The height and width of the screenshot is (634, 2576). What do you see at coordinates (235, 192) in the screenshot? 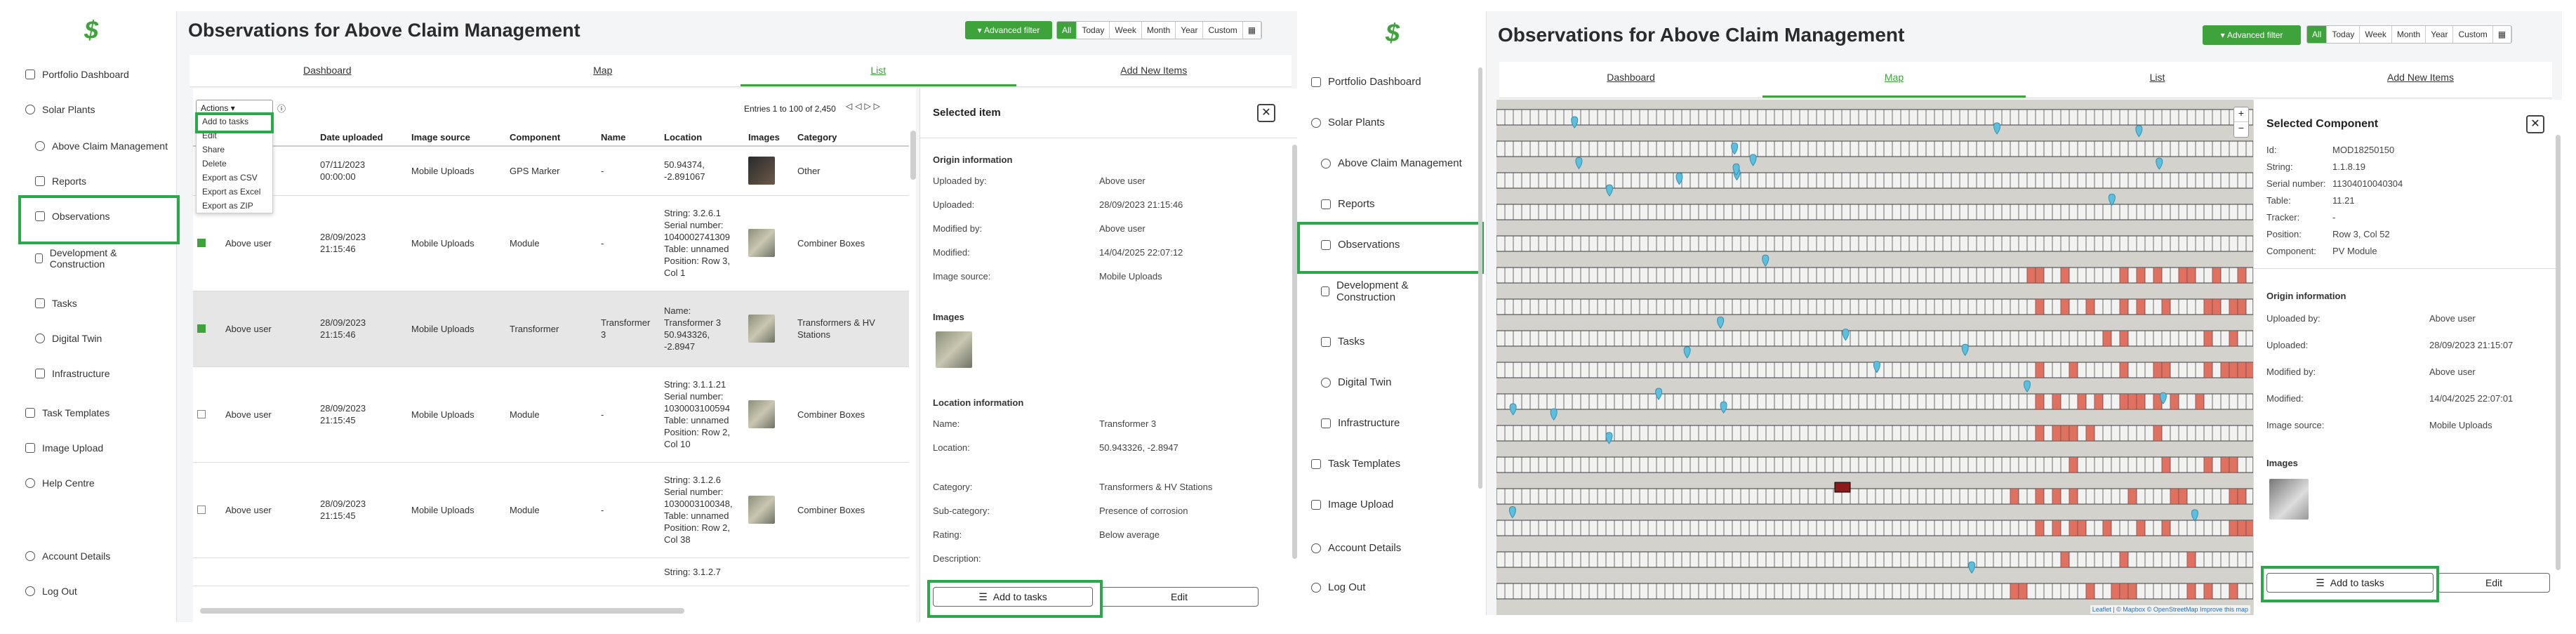
I see `menu-export-excel: Export as Excel` at bounding box center [235, 192].